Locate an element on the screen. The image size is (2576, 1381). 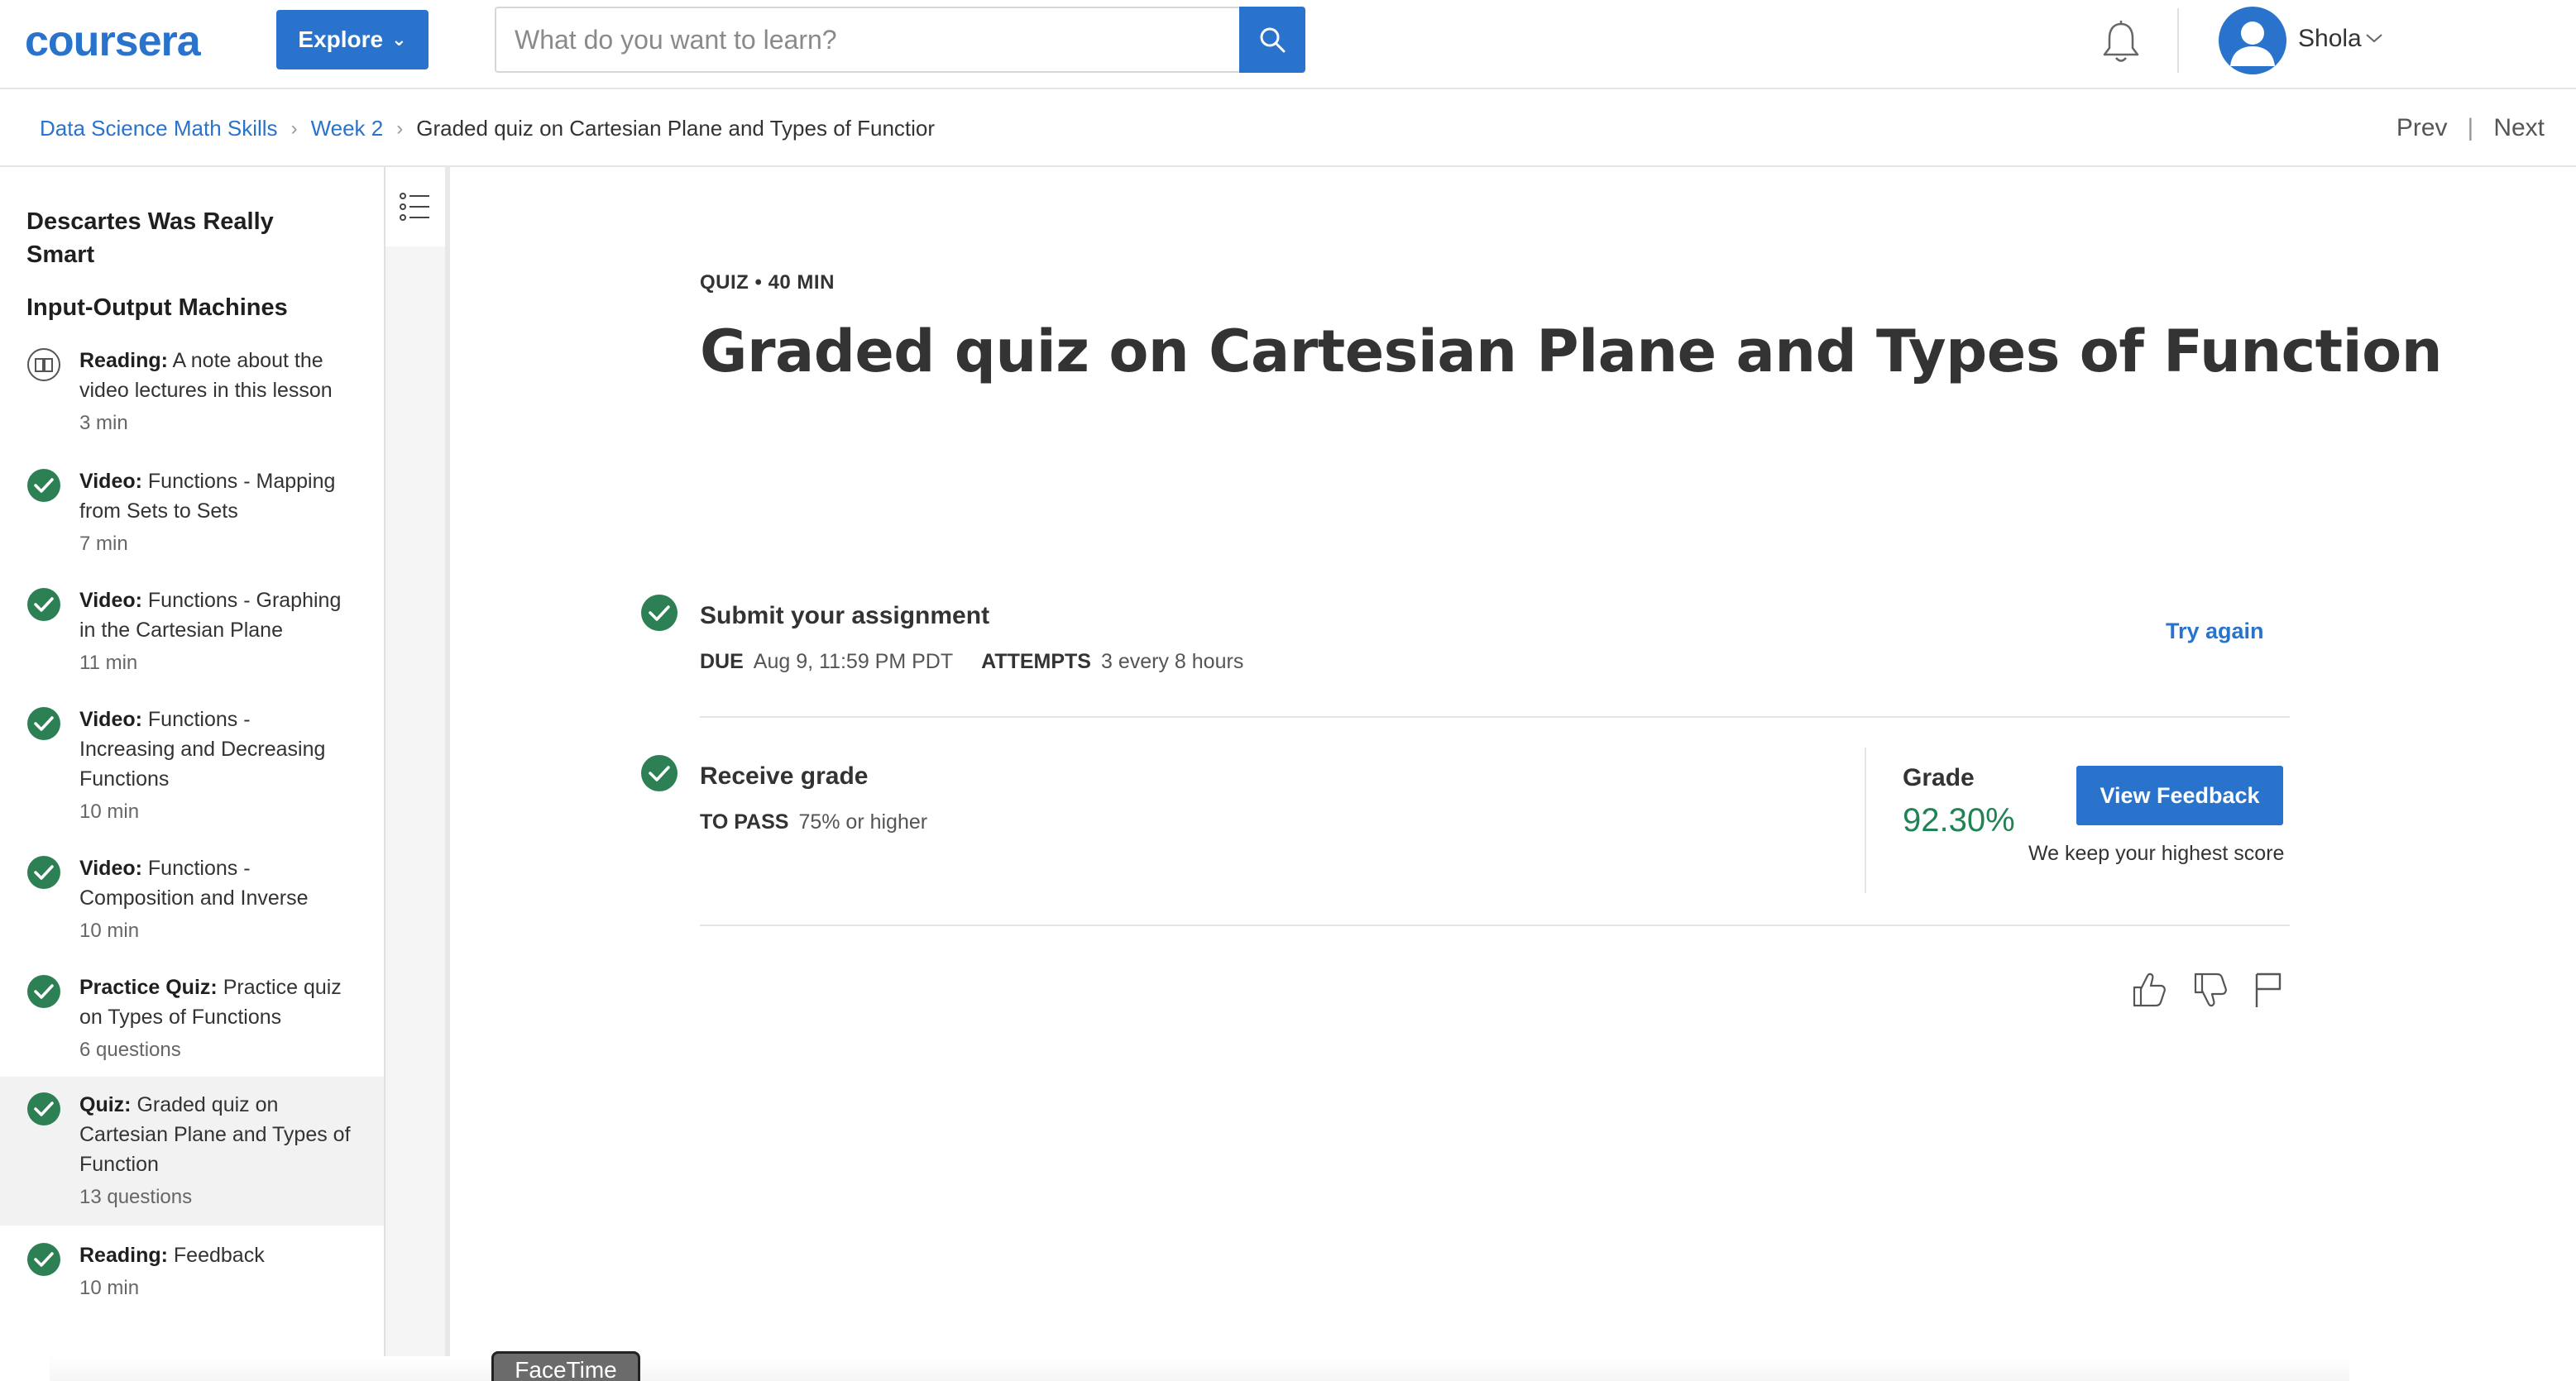
due-value: Aug 9, 11:59 PM PDT is located at coordinates (853, 661).